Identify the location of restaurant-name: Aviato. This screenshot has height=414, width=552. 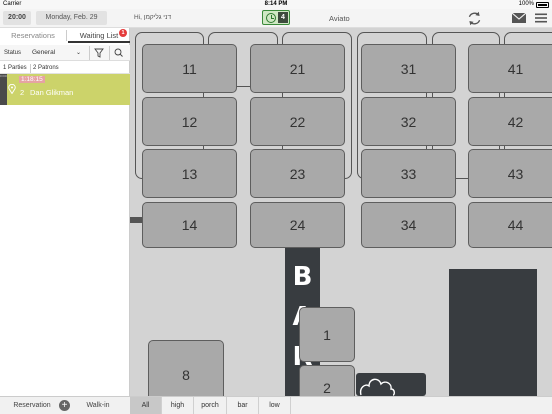
(339, 18).